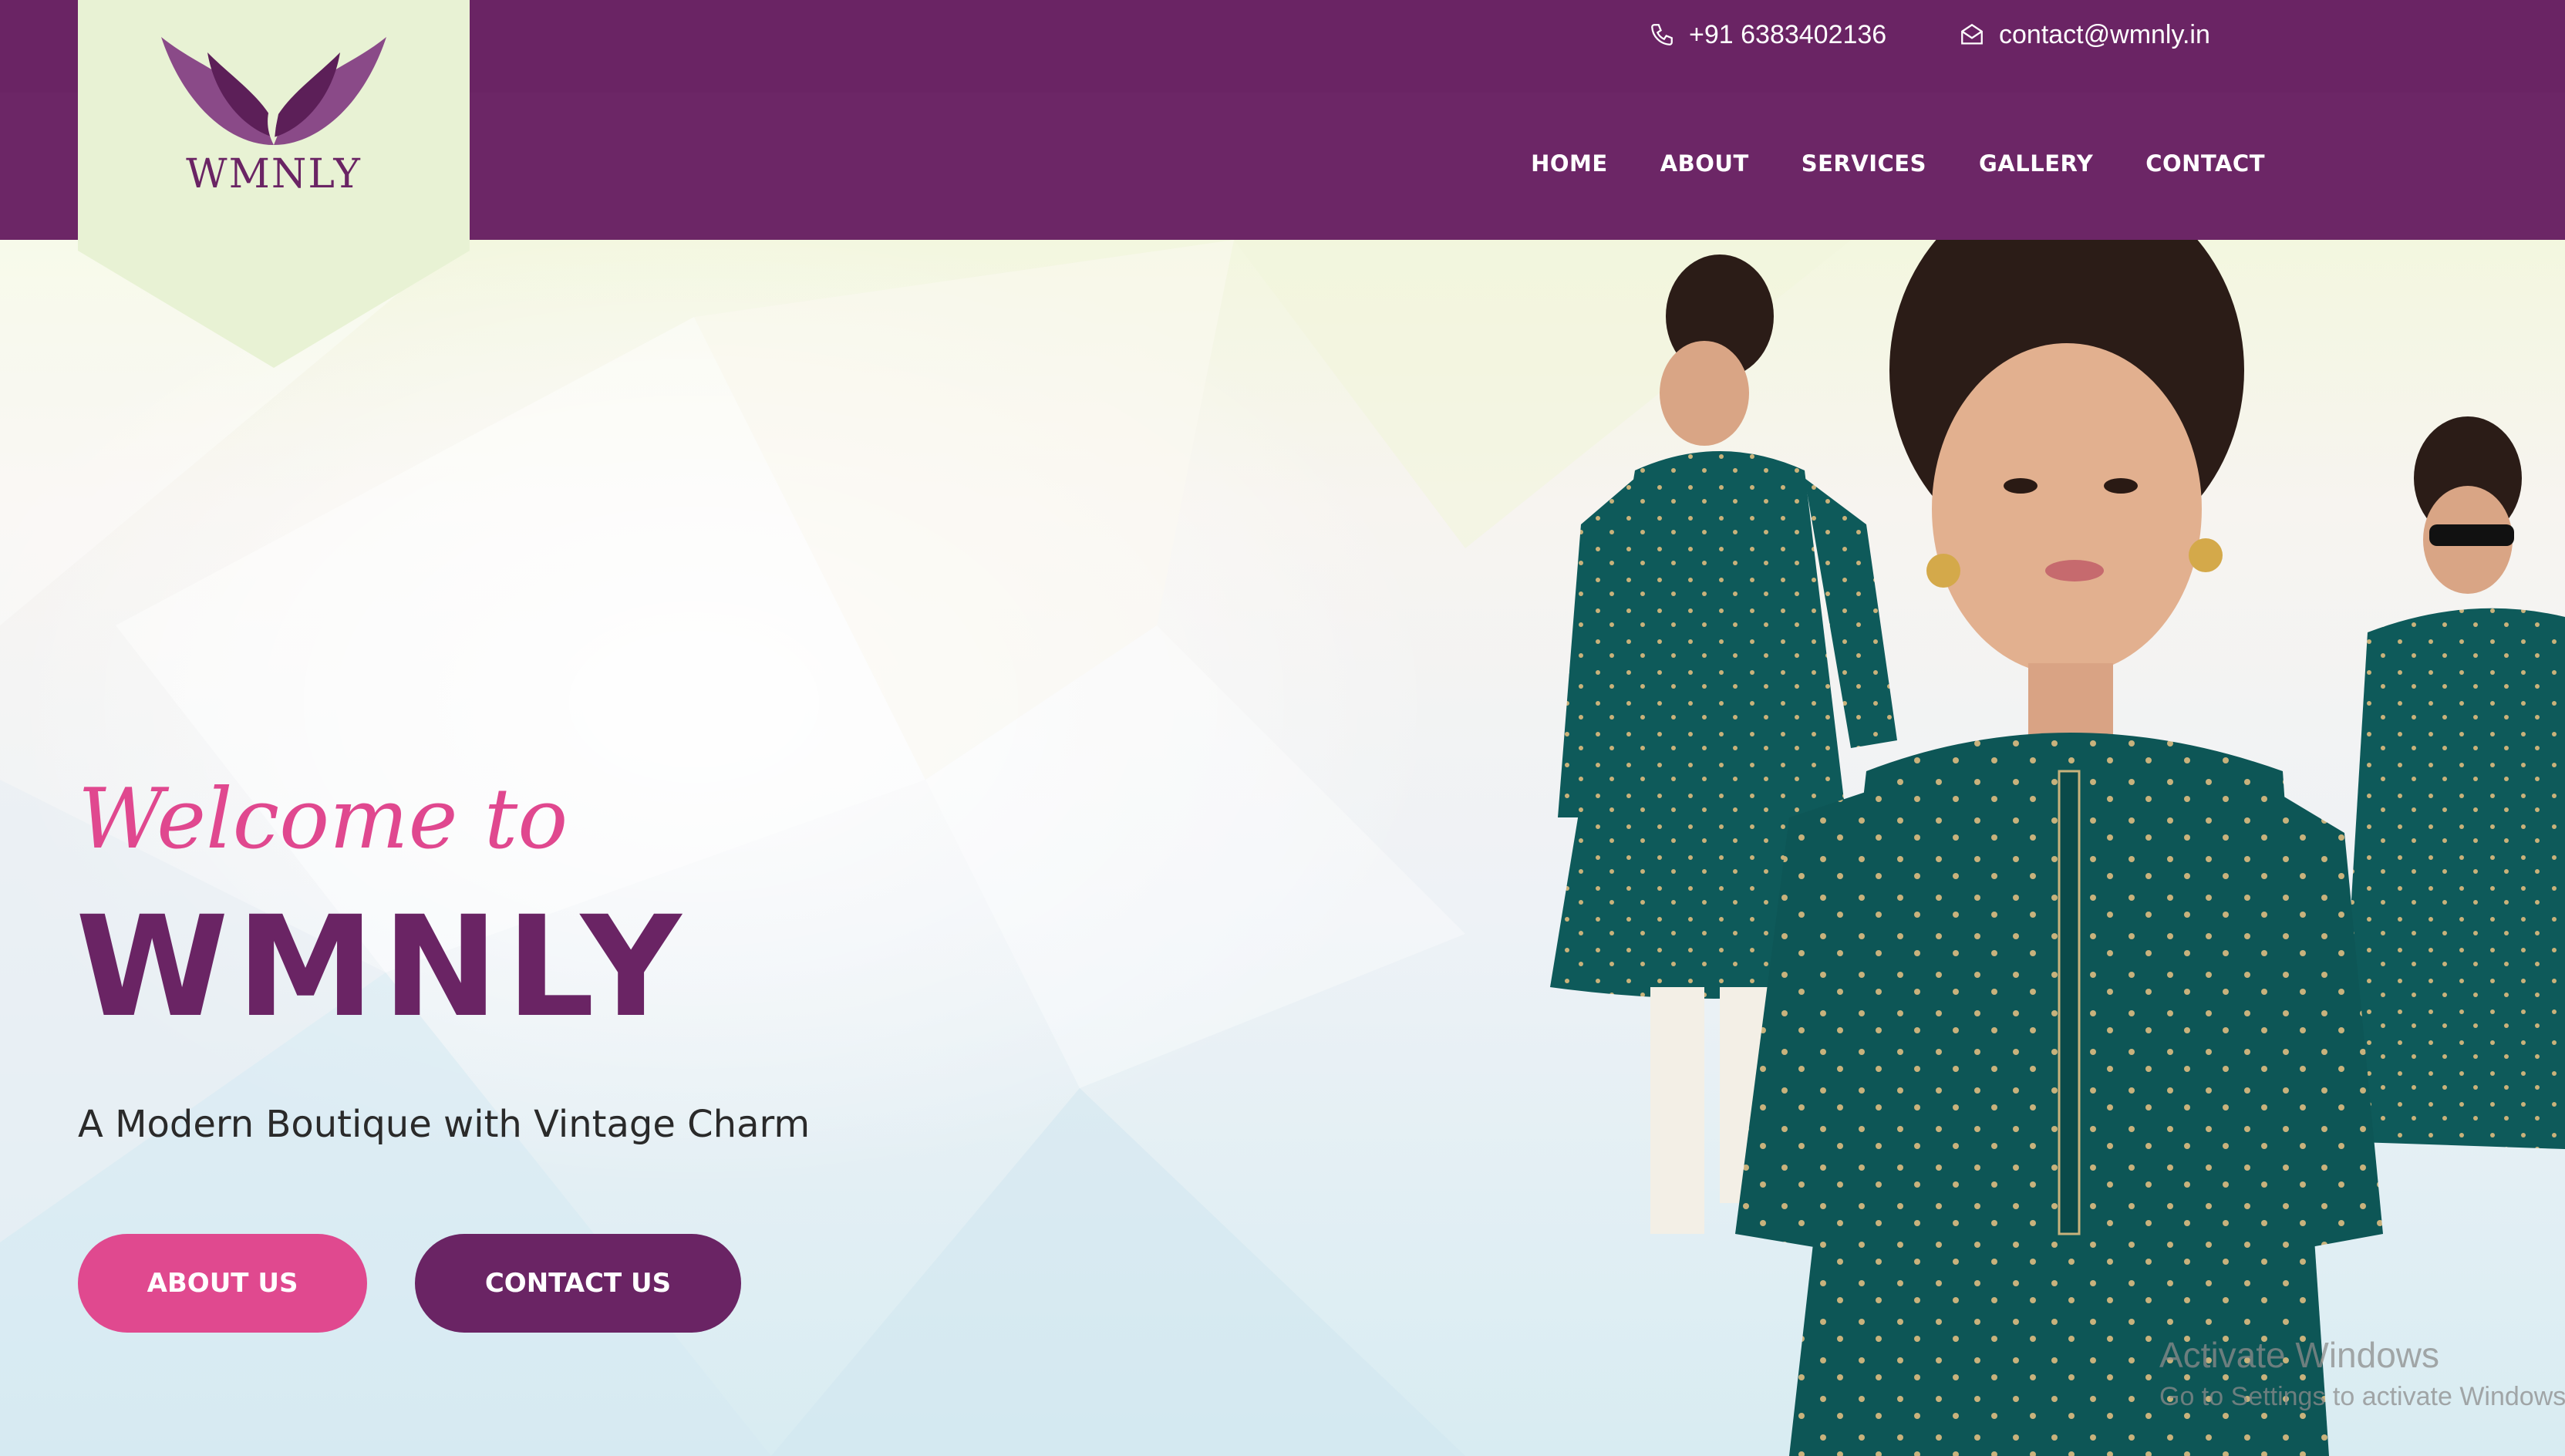 The height and width of the screenshot is (1456, 2565). What do you see at coordinates (2036, 164) in the screenshot?
I see `nav-gallery: GALLERY` at bounding box center [2036, 164].